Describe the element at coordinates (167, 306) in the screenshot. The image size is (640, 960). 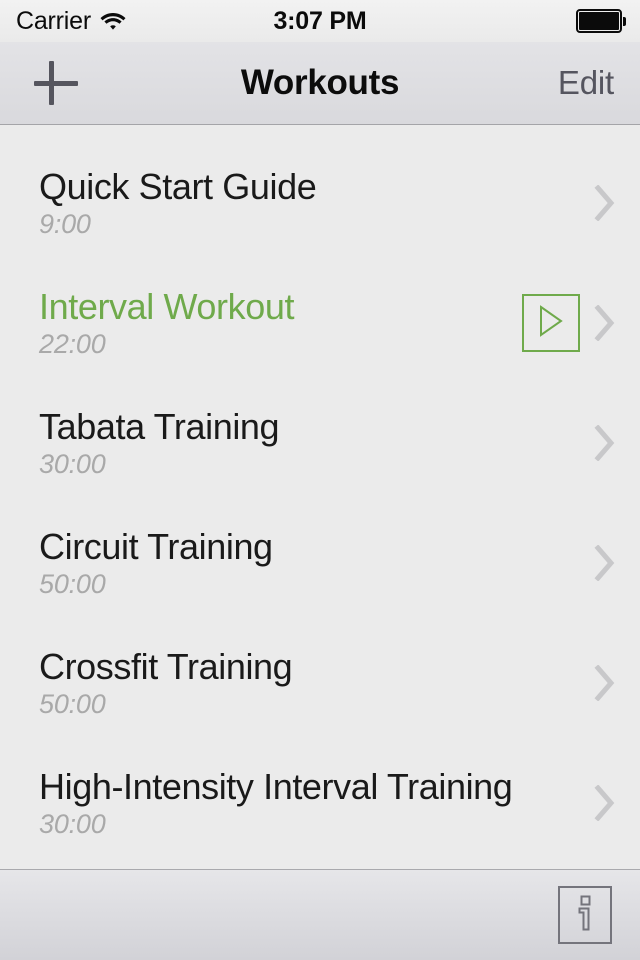
I see `workout-title: Interval Workout` at that location.